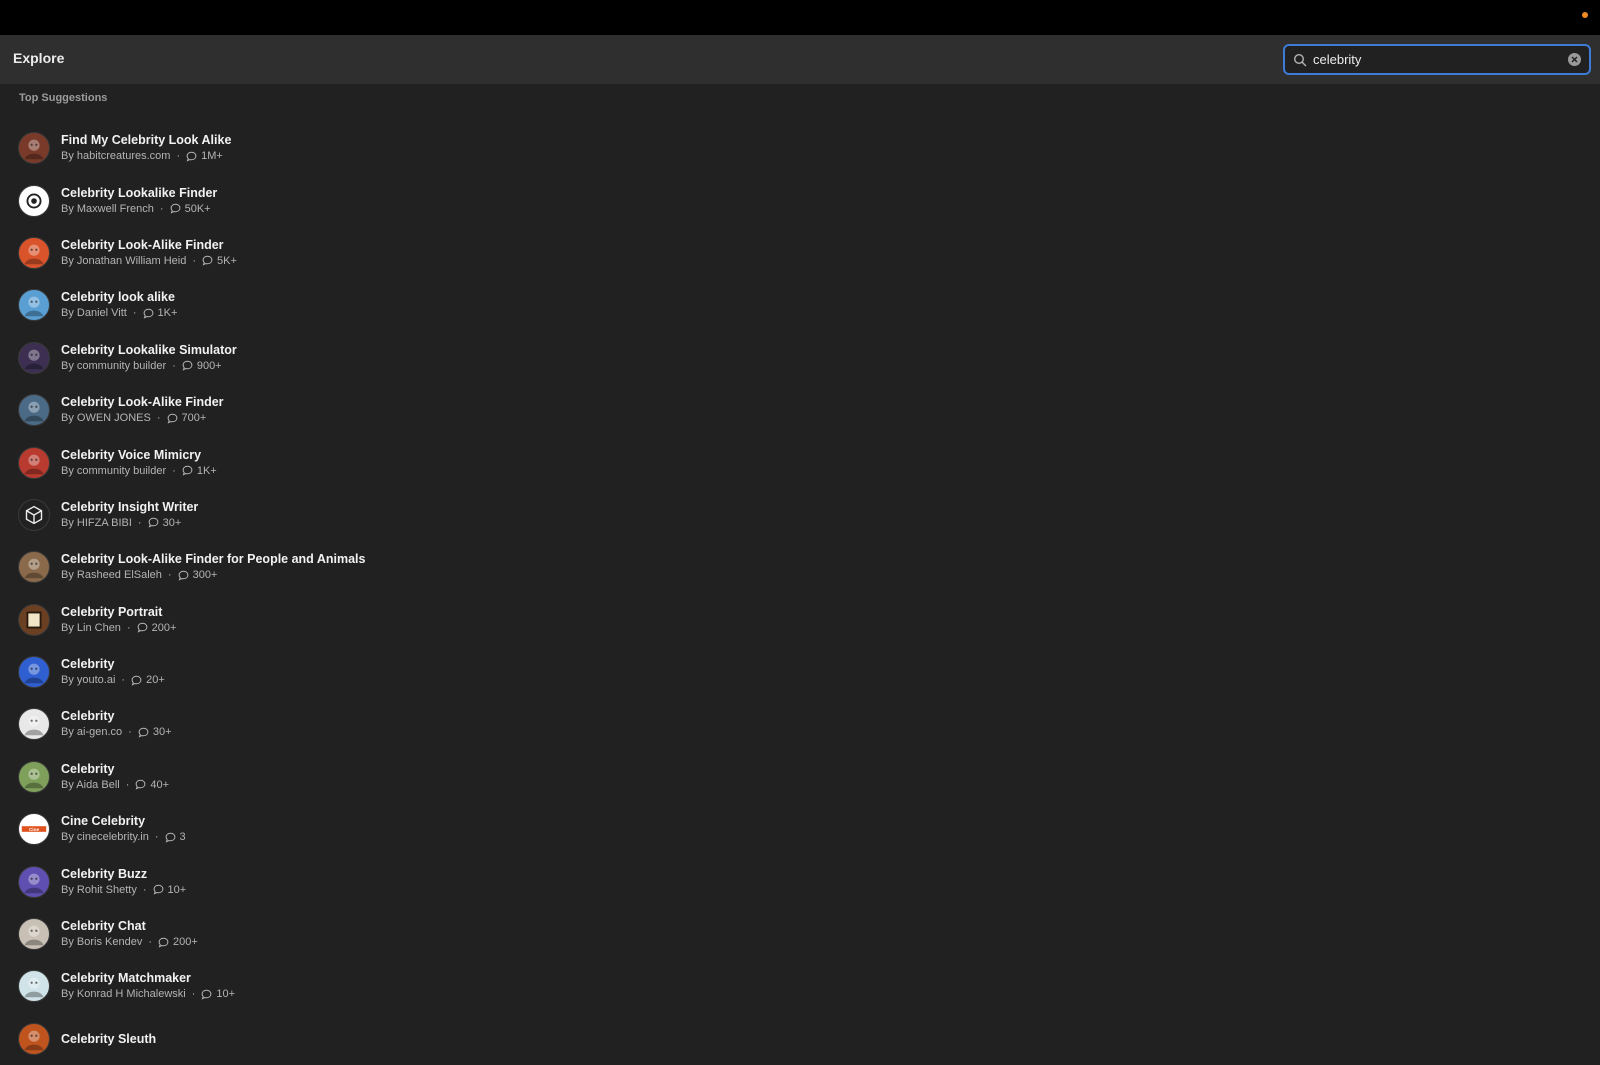 This screenshot has height=1065, width=1600. I want to click on item-meta: By Aida Bell · 40+, so click(115, 785).